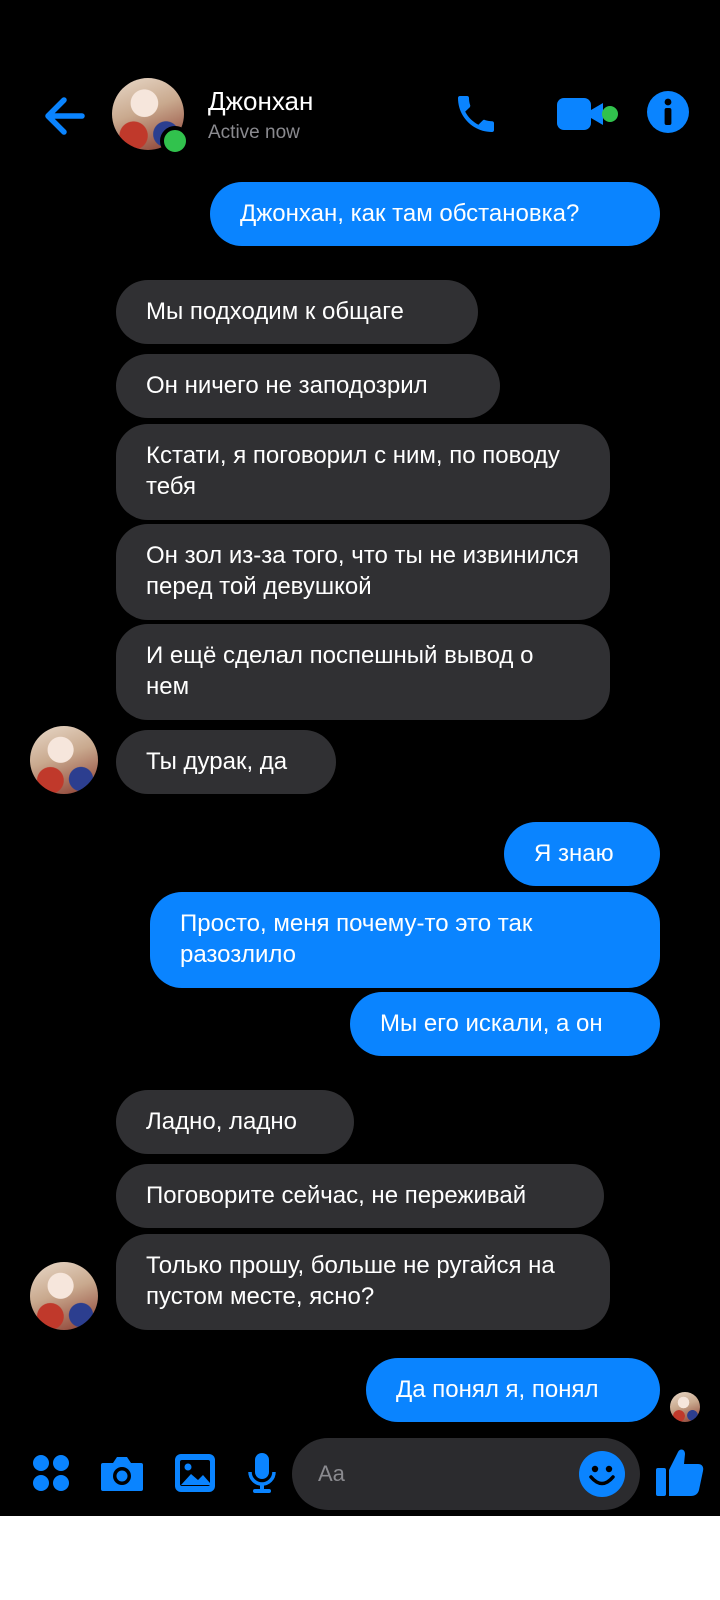 Image resolution: width=720 pixels, height=1600 pixels. What do you see at coordinates (582, 854) in the screenshot?
I see `message-outgoing: Я знаю` at bounding box center [582, 854].